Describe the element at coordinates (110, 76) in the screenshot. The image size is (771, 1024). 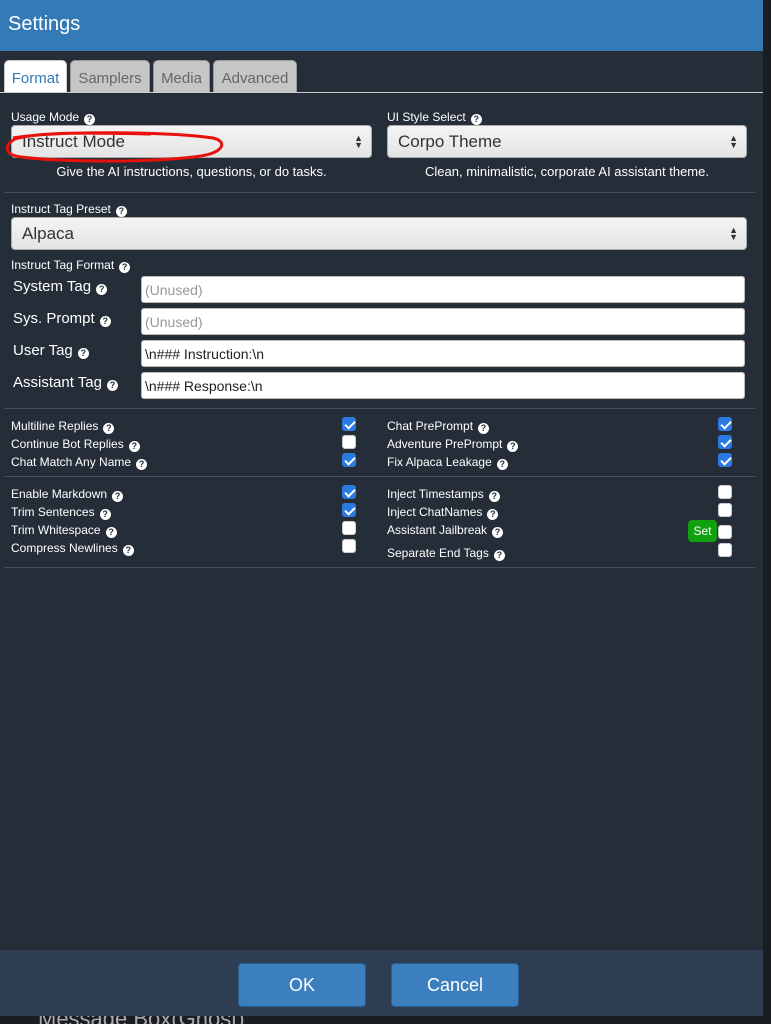
I see `tab-samplers: Samplers` at that location.